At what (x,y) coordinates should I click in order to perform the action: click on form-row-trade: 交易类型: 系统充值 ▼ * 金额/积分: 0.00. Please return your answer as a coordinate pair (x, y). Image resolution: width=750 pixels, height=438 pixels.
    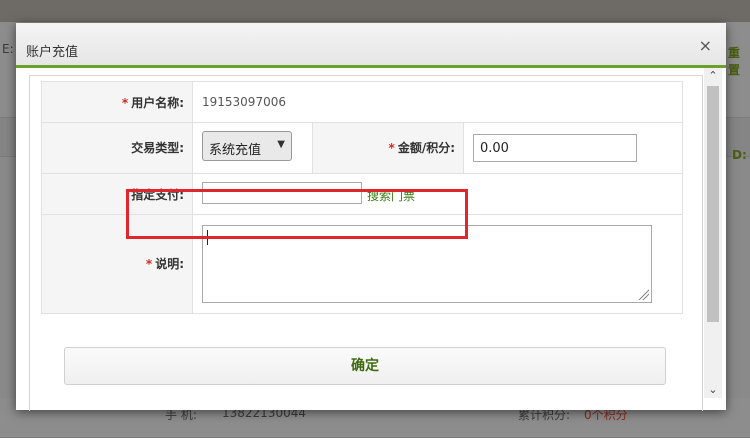
    Looking at the image, I should click on (362, 148).